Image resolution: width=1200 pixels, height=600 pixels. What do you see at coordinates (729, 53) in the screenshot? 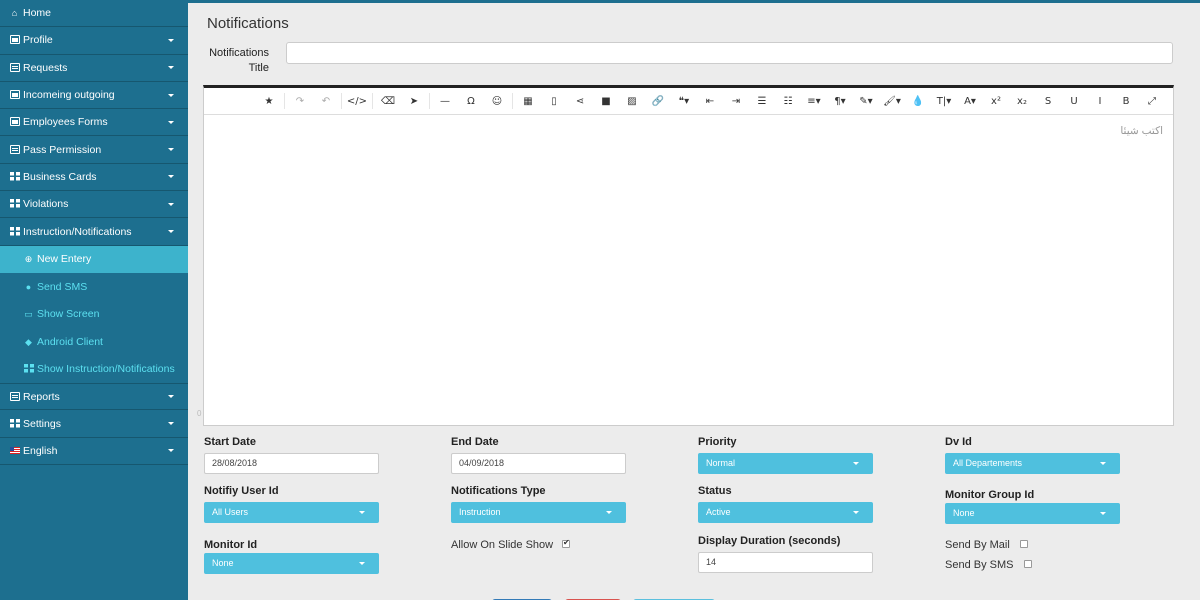
I see `notifications-title-input` at bounding box center [729, 53].